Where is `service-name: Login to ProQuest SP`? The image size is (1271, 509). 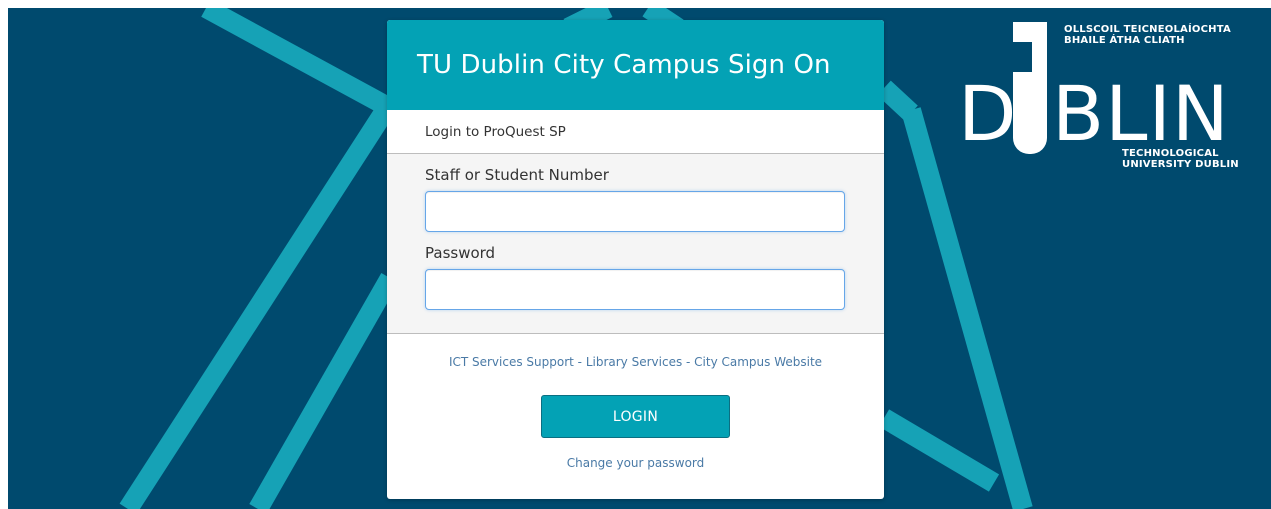
service-name: Login to ProQuest SP is located at coordinates (495, 131).